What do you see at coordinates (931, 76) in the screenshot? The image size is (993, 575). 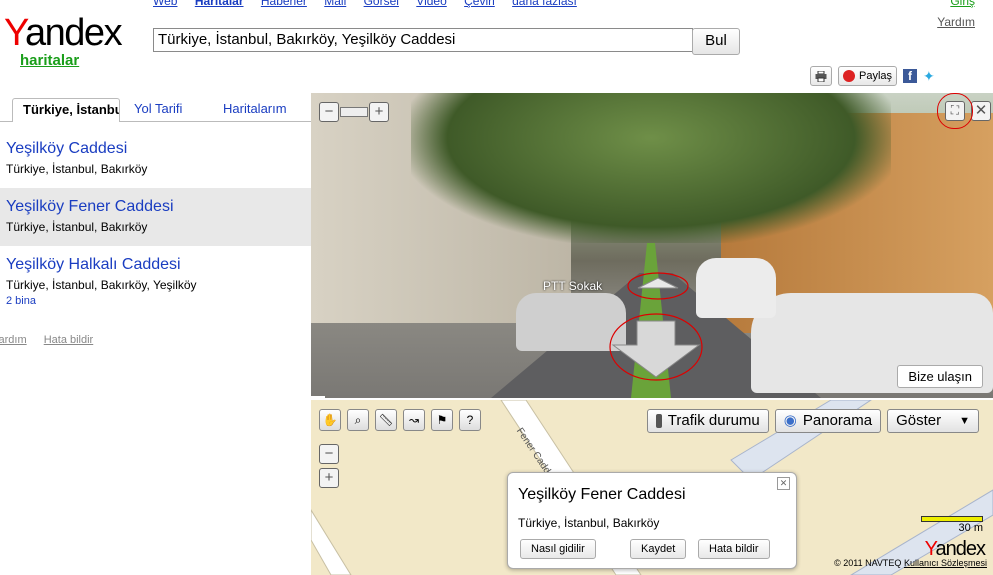 I see `twitter-icon: ✦` at bounding box center [931, 76].